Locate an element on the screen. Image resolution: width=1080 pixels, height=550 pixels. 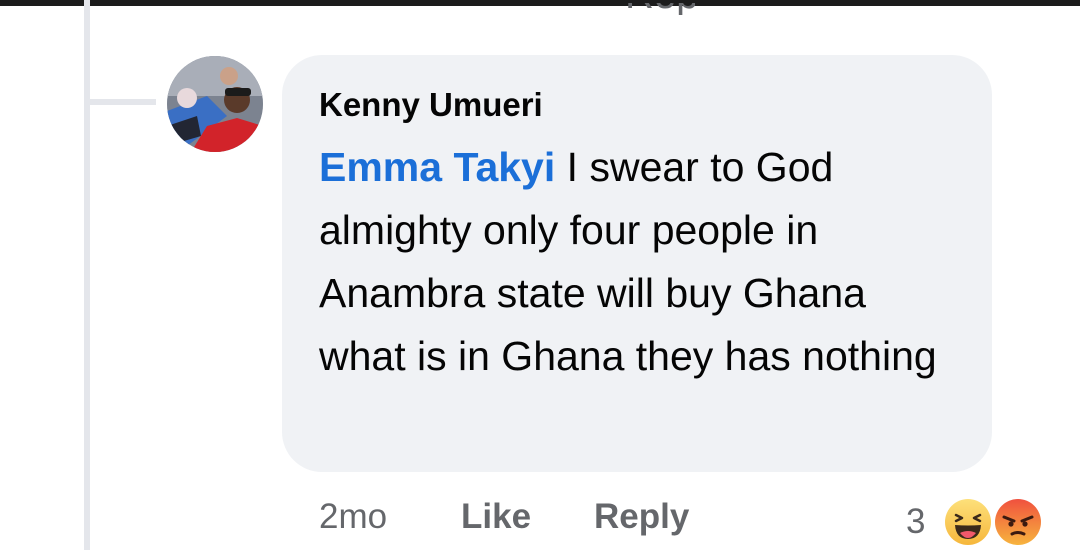
thread-line is located at coordinates (87, 275).